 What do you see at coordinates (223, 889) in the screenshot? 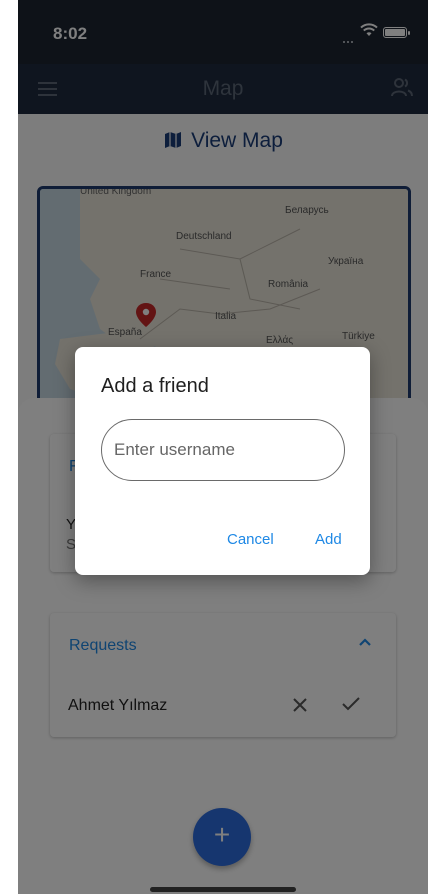
I see `home-indicator` at bounding box center [223, 889].